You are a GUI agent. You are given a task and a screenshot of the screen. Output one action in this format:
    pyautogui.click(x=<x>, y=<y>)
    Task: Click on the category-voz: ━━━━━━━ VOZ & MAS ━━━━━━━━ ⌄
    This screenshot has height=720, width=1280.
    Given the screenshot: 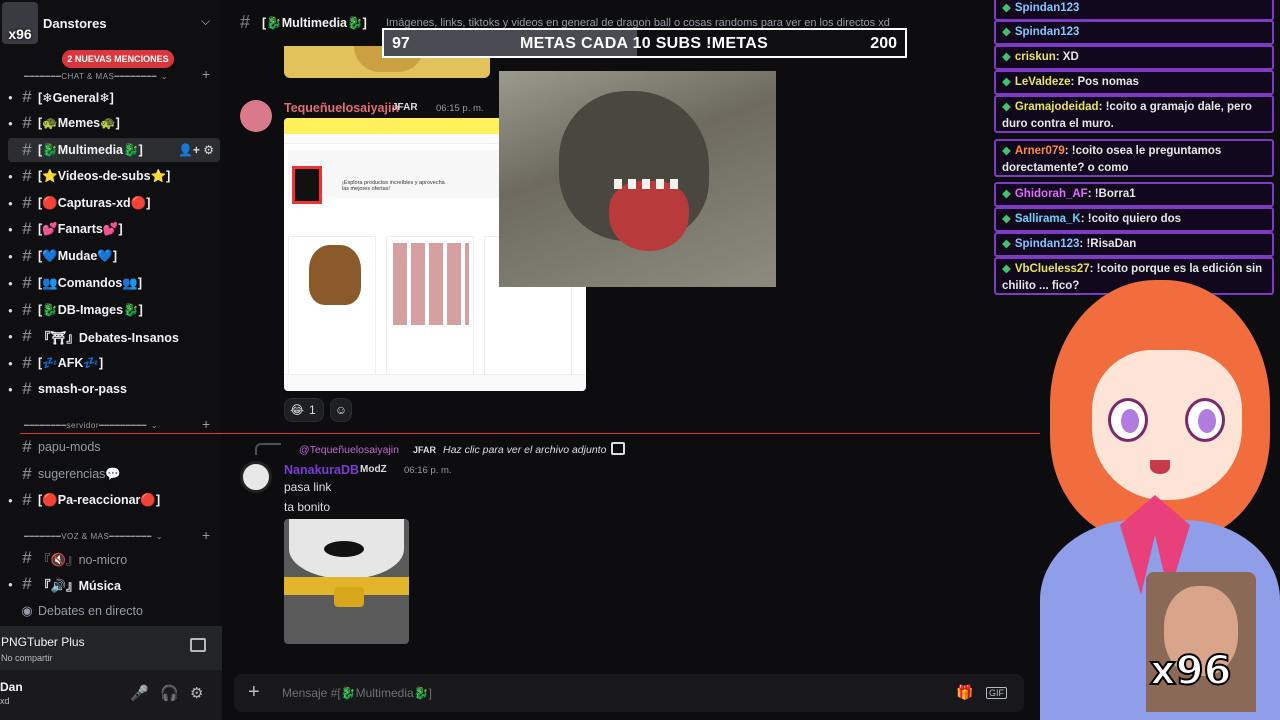 What is the action you would take?
    pyautogui.click(x=93, y=536)
    